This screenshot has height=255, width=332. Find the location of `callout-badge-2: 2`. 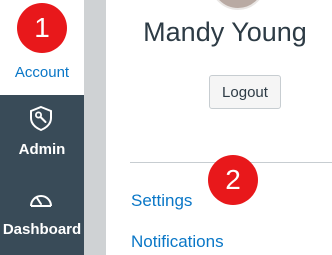

callout-badge-2: 2 is located at coordinates (233, 180).